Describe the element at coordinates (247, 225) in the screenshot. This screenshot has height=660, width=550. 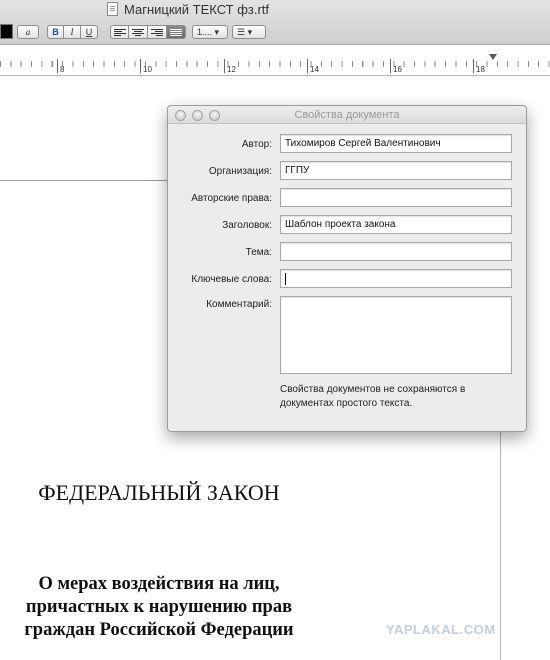
I see `title-label: Заголовок:` at that location.